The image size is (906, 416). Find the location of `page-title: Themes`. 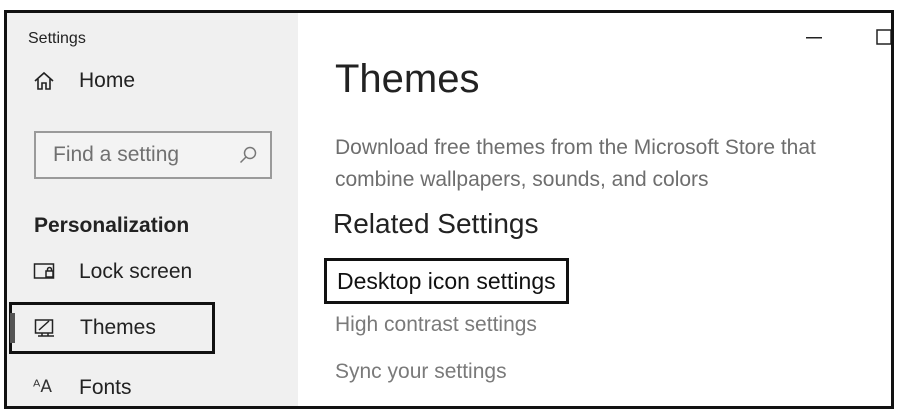

page-title: Themes is located at coordinates (407, 79).